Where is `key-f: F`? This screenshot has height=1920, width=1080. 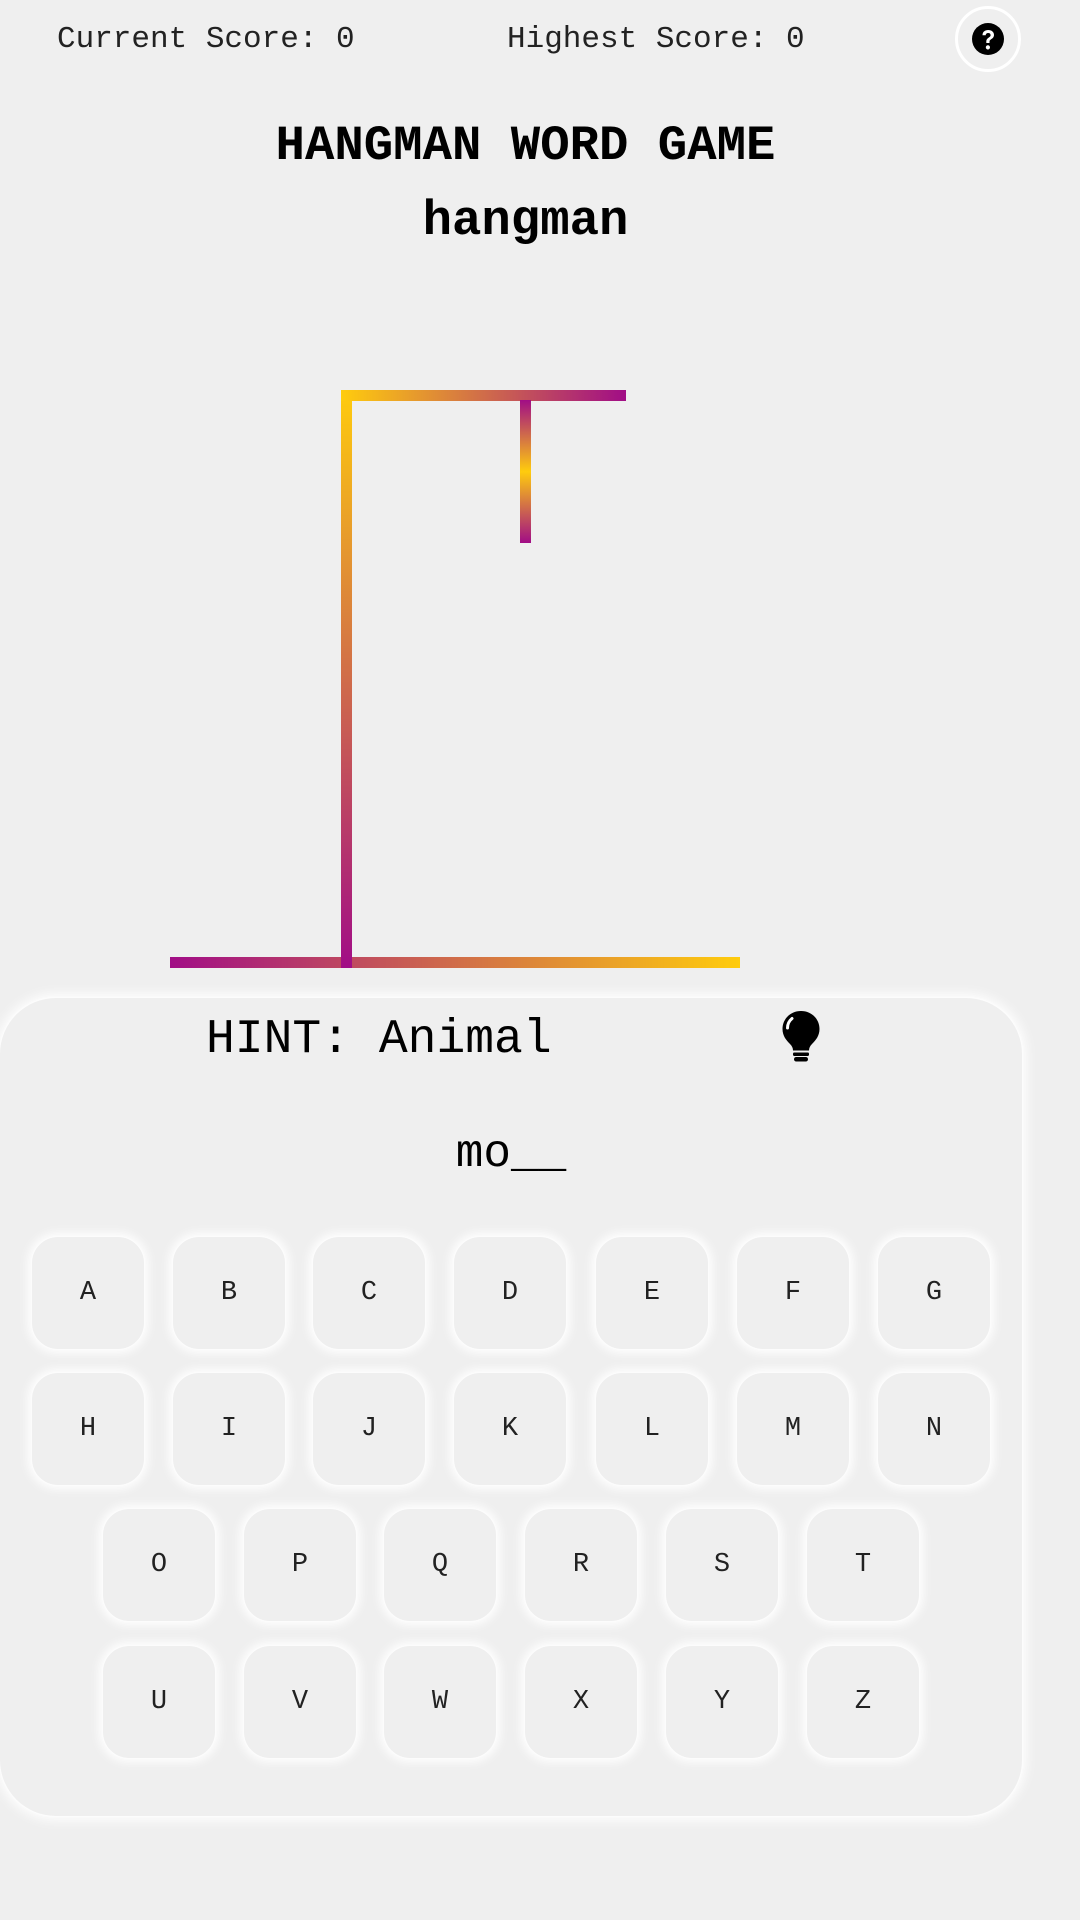 key-f: F is located at coordinates (793, 1293).